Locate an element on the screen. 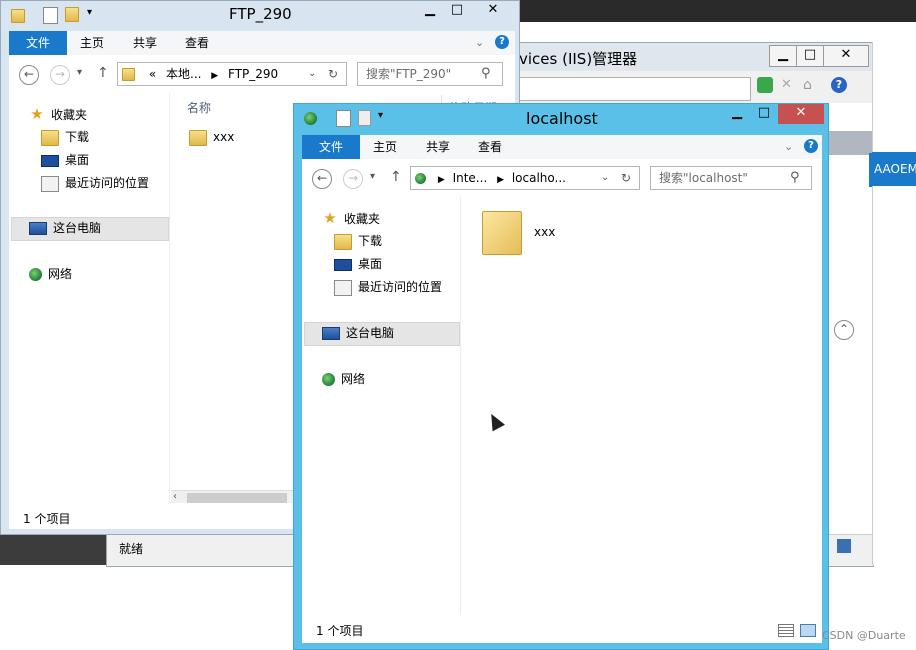 This screenshot has height=650, width=916. localhost-status-text: 1 个项目 is located at coordinates (340, 631).